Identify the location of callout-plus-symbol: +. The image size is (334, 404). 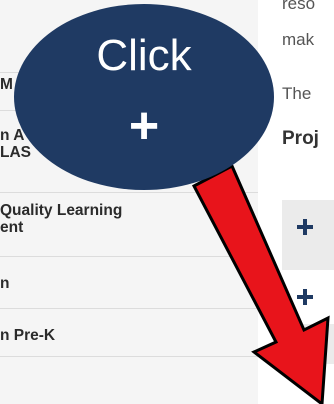
(144, 126).